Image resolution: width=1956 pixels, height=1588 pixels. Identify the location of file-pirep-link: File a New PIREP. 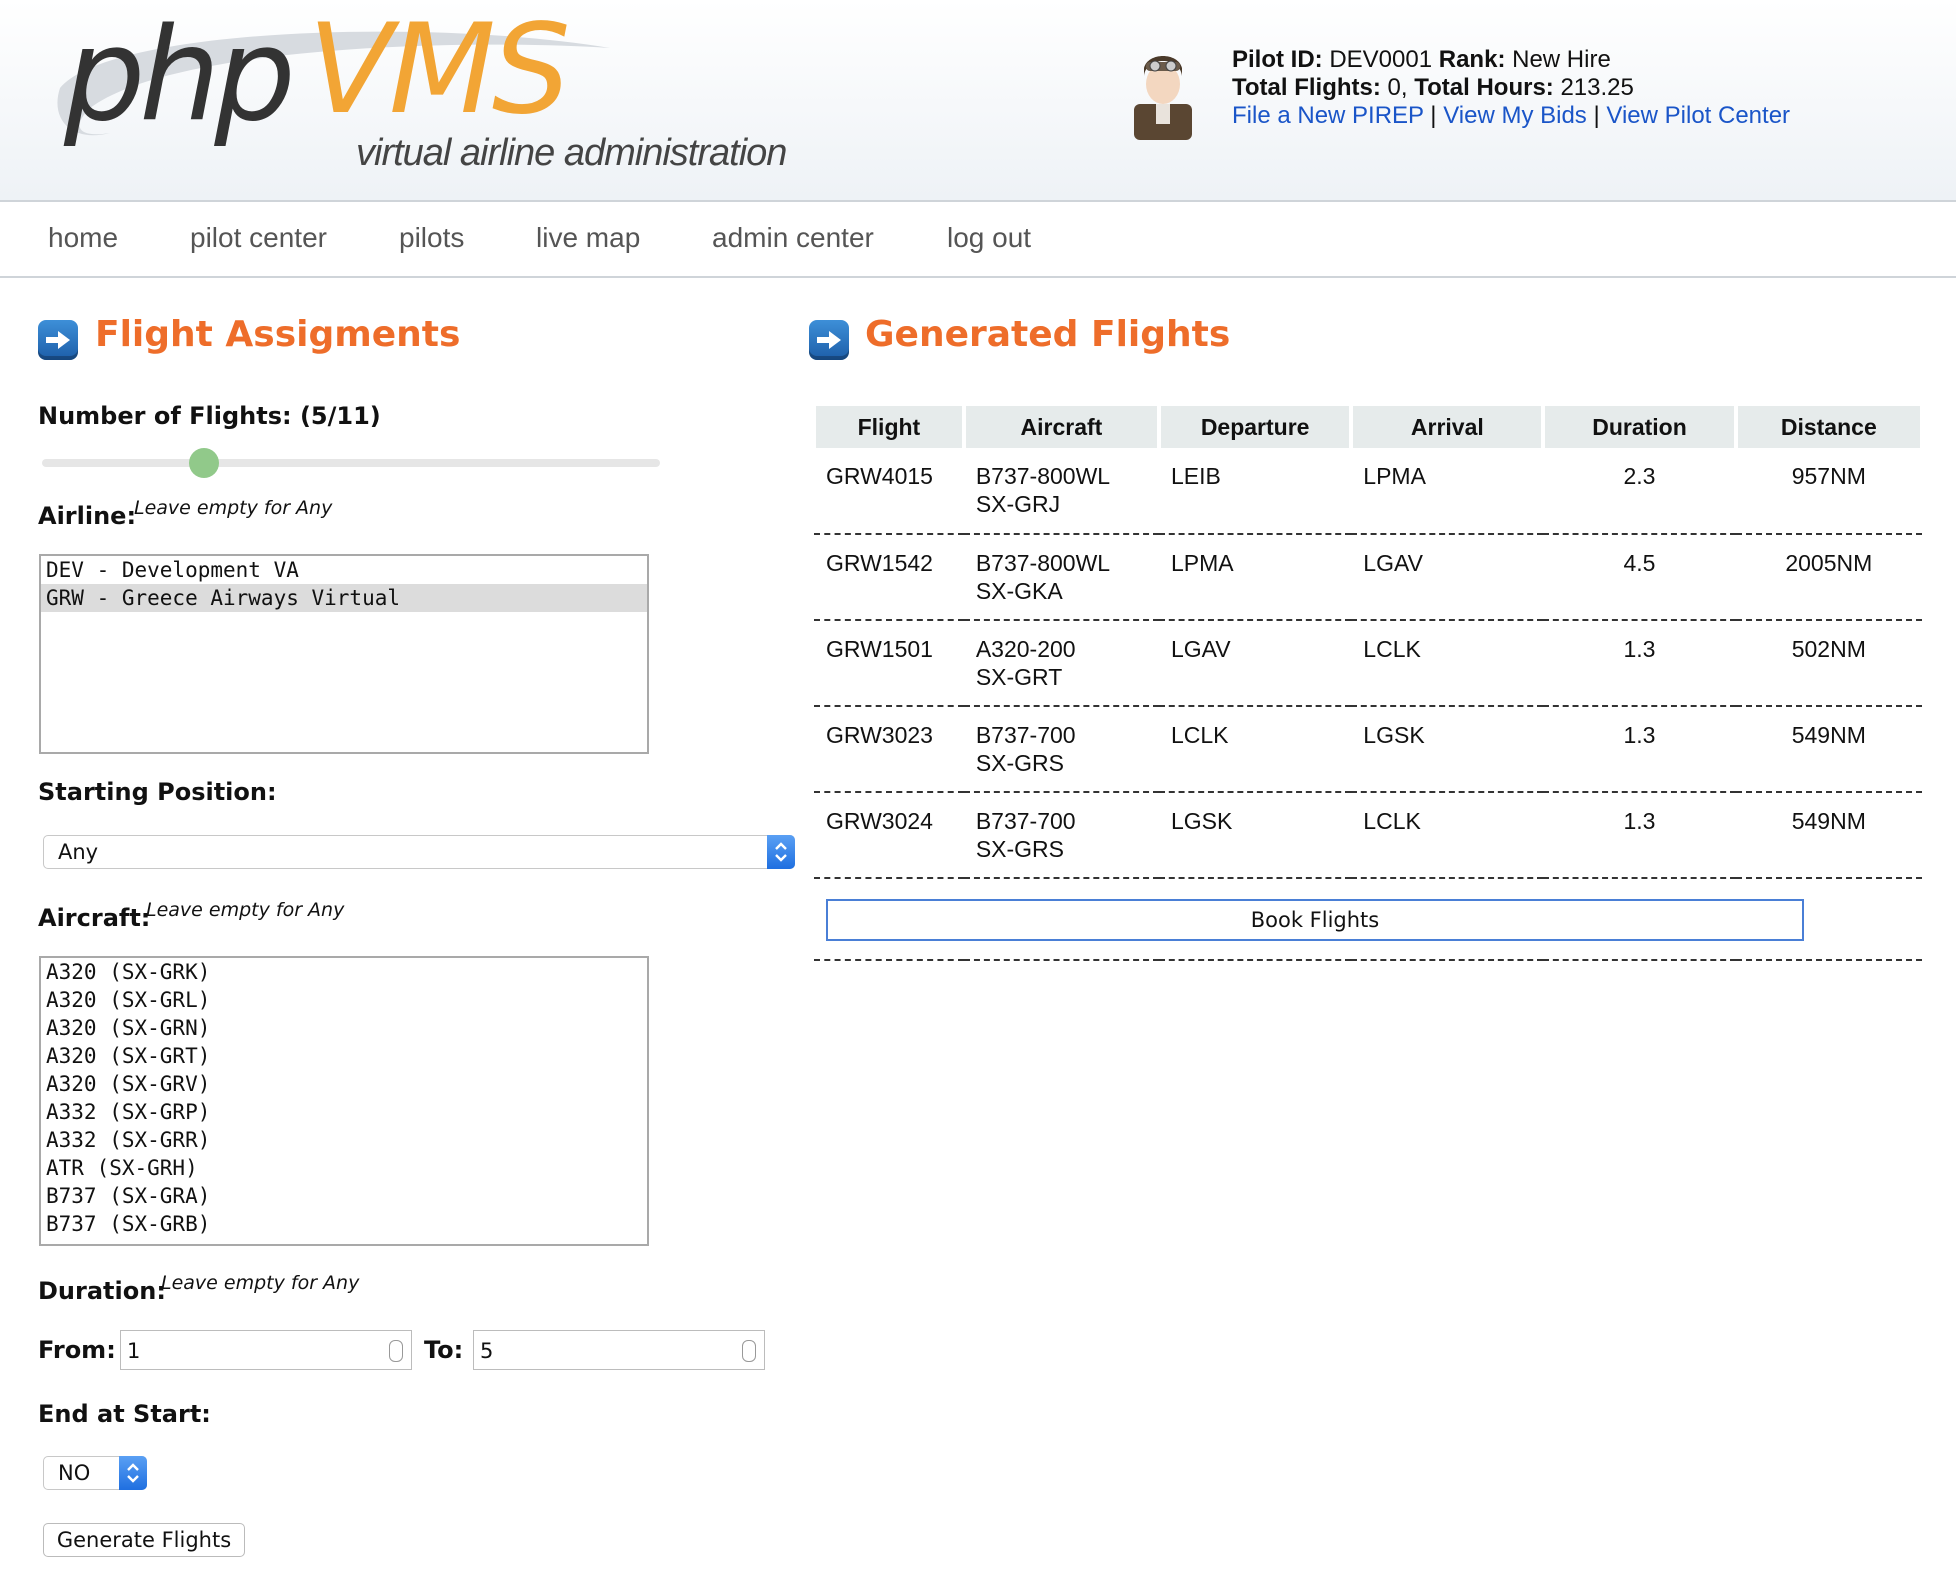
(1328, 115).